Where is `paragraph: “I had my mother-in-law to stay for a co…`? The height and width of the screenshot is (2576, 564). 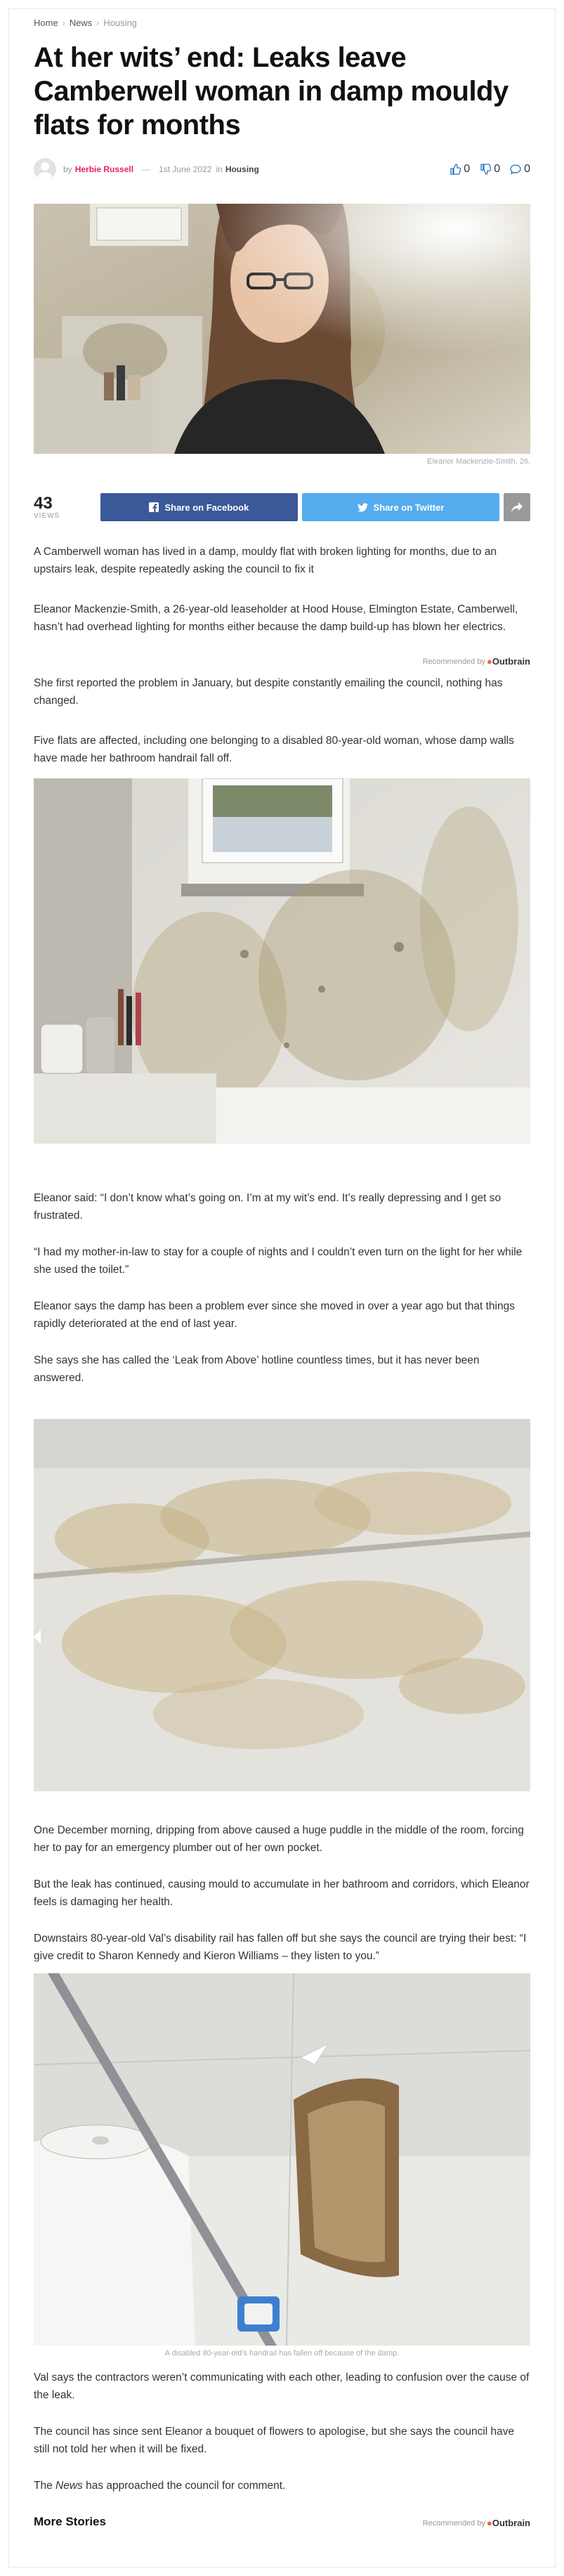 paragraph: “I had my mother-in-law to stay for a co… is located at coordinates (278, 1261).